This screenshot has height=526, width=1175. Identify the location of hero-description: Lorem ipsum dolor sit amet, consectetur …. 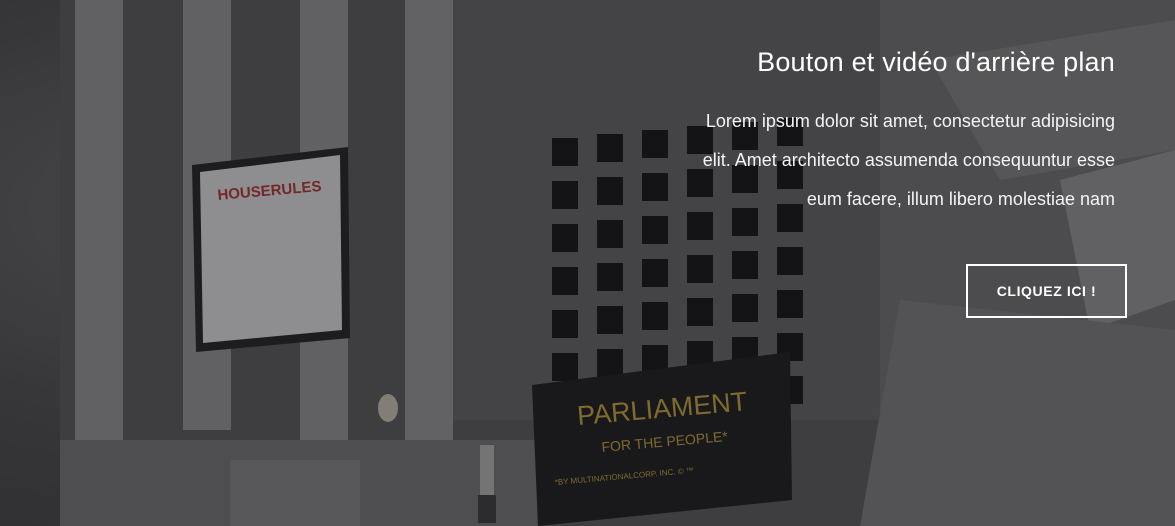
(835, 160).